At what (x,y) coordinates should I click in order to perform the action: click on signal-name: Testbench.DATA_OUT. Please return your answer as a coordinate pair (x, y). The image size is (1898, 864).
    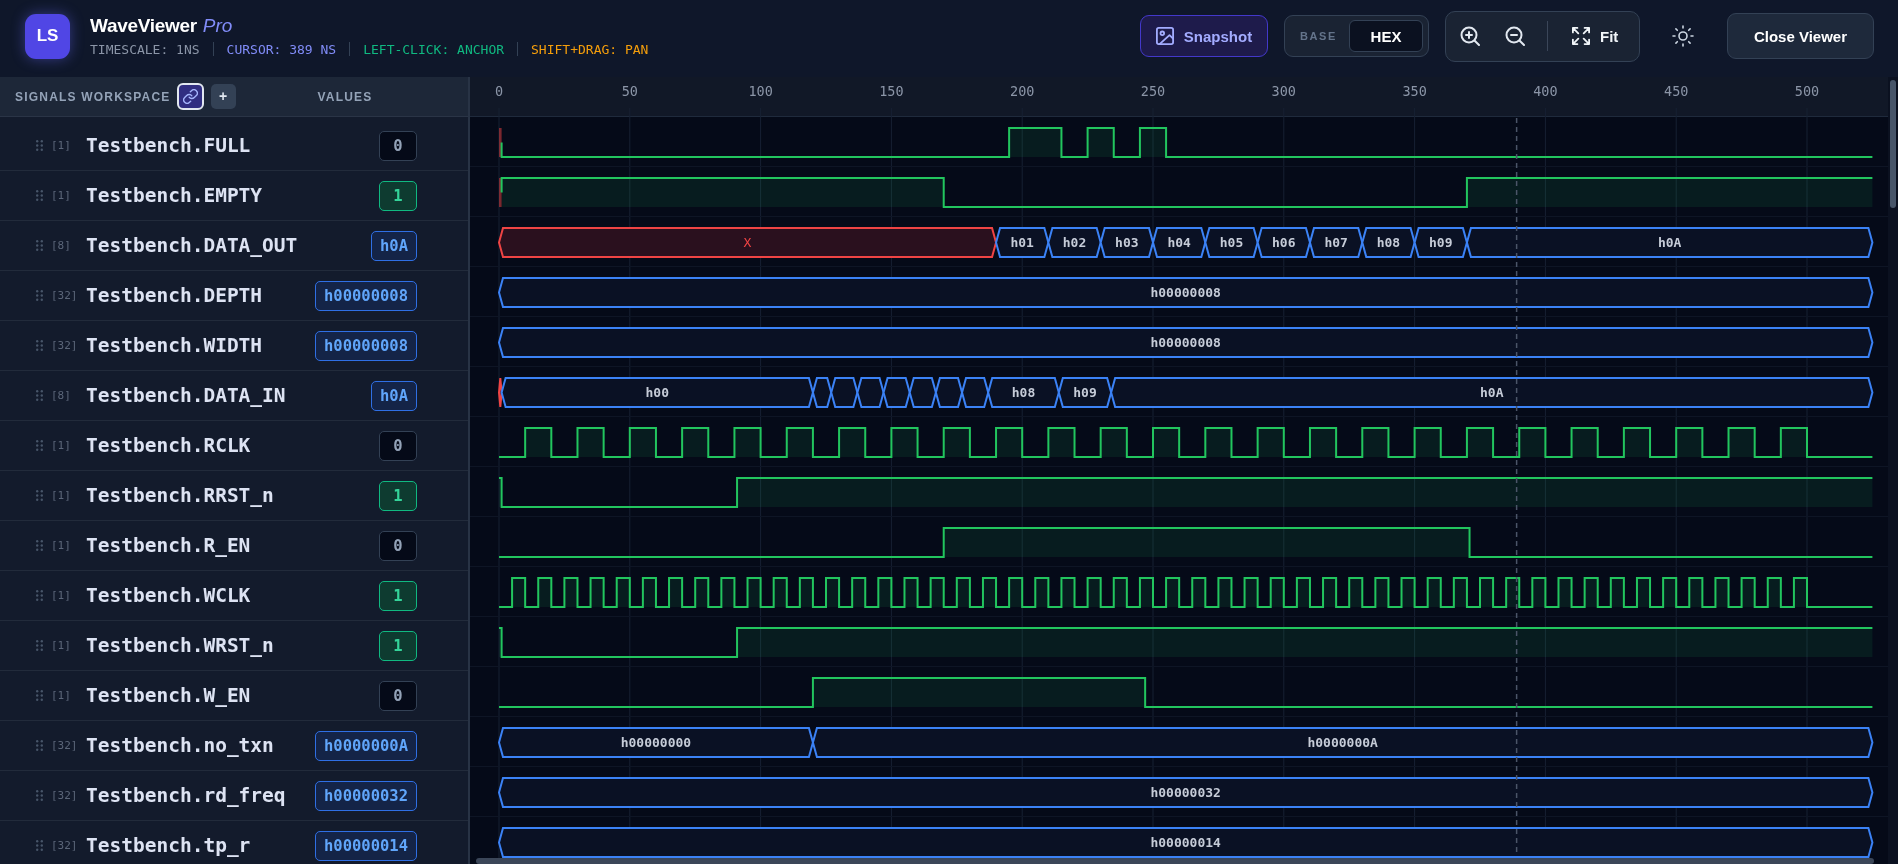
    Looking at the image, I should click on (192, 245).